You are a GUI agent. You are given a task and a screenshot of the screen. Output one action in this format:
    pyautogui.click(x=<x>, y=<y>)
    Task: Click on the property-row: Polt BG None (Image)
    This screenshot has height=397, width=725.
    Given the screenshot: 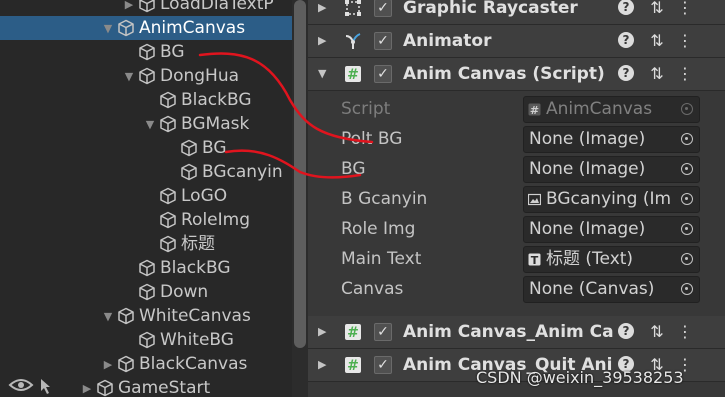 What is the action you would take?
    pyautogui.click(x=516, y=139)
    